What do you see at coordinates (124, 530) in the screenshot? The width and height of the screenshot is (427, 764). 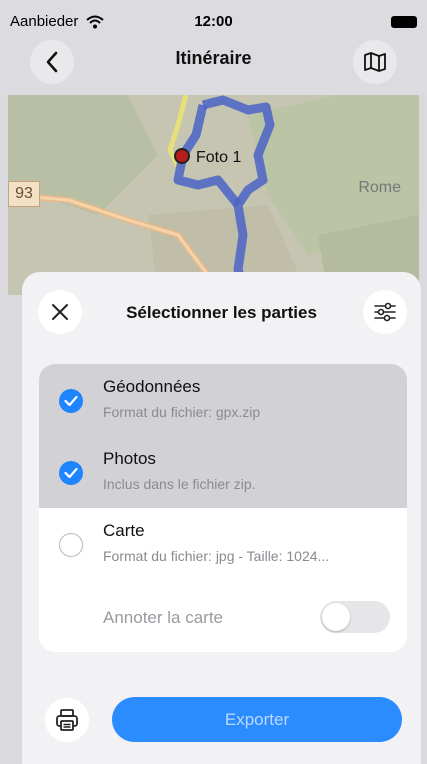 I see `list-item-title: Carte` at bounding box center [124, 530].